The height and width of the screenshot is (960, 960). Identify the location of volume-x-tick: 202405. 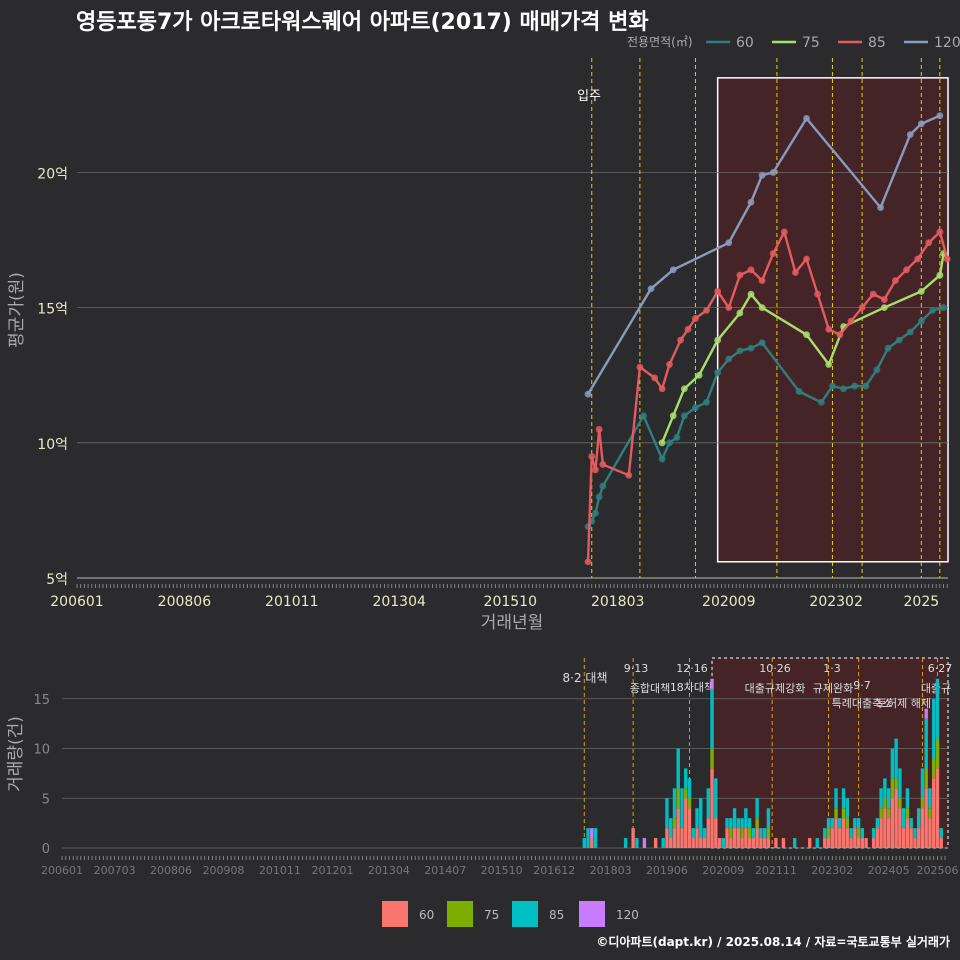
(889, 870).